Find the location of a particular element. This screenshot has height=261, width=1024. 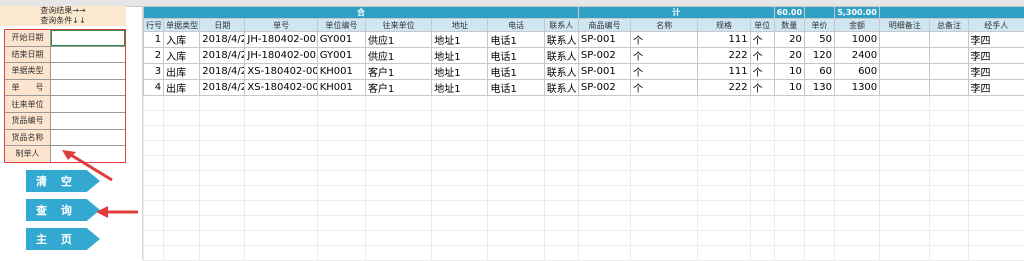

column-header: 单位 is located at coordinates (762, 25).